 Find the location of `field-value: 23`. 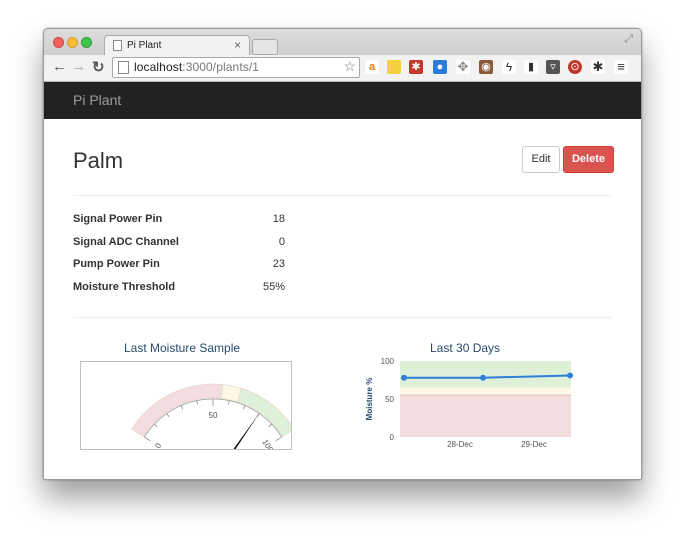

field-value: 23 is located at coordinates (278, 264).